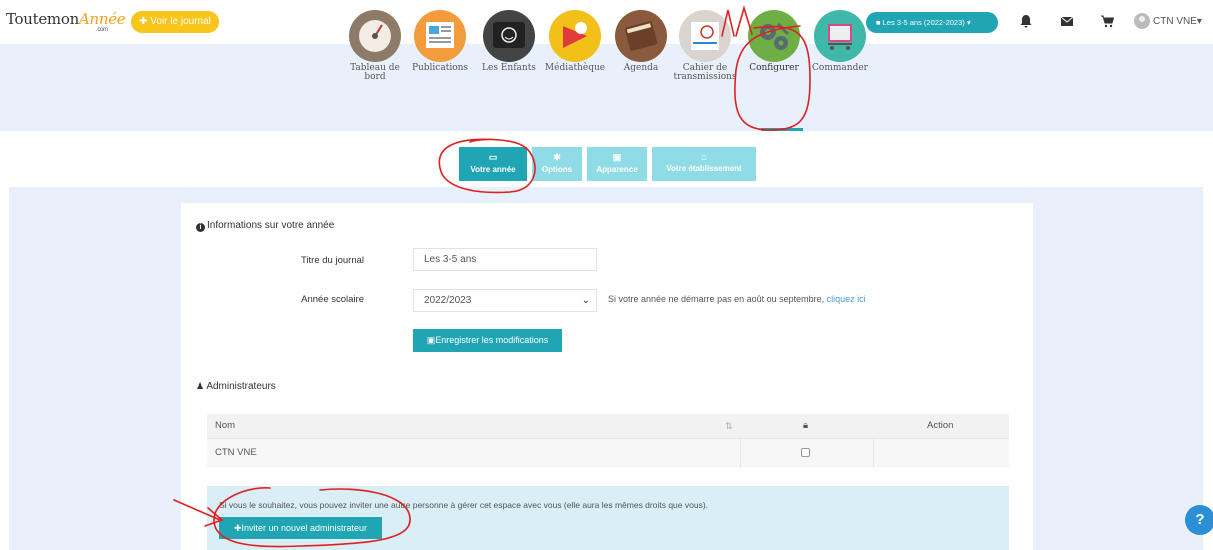 Image resolution: width=1213 pixels, height=550 pixels. I want to click on nav-label: Configurer, so click(774, 68).